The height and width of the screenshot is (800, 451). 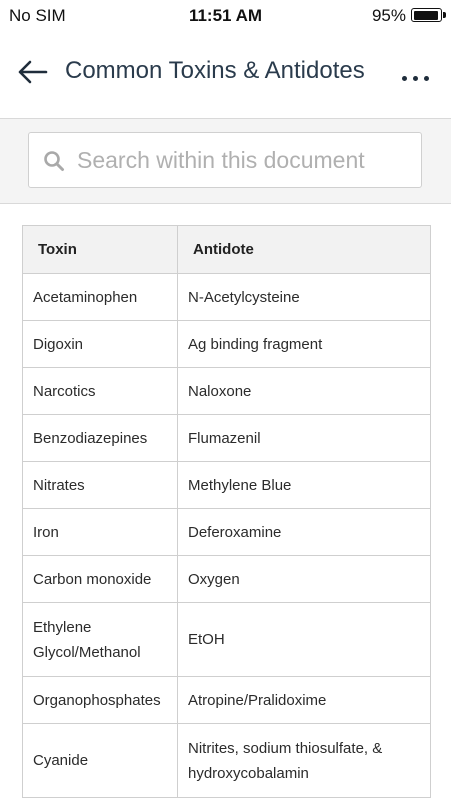 What do you see at coordinates (100, 391) in the screenshot?
I see `toxin-cell: Narcotics` at bounding box center [100, 391].